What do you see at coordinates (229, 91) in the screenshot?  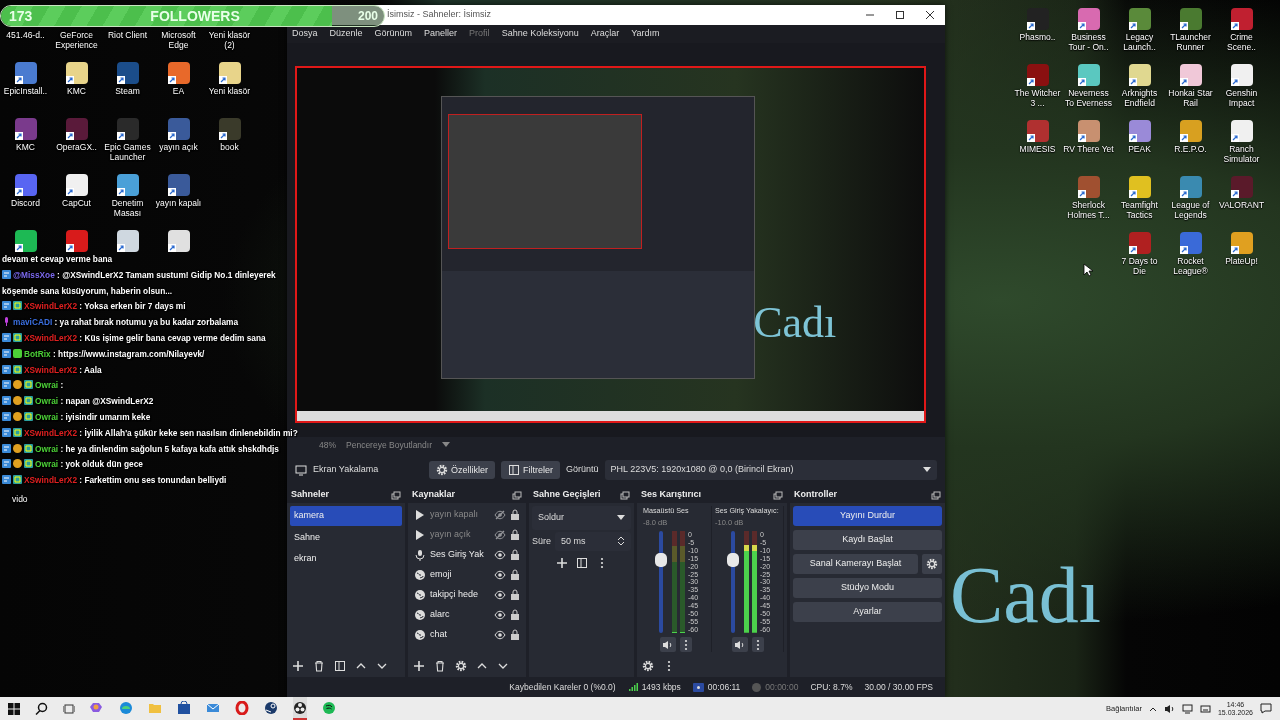 I see `icon-label: Yeni klasör` at bounding box center [229, 91].